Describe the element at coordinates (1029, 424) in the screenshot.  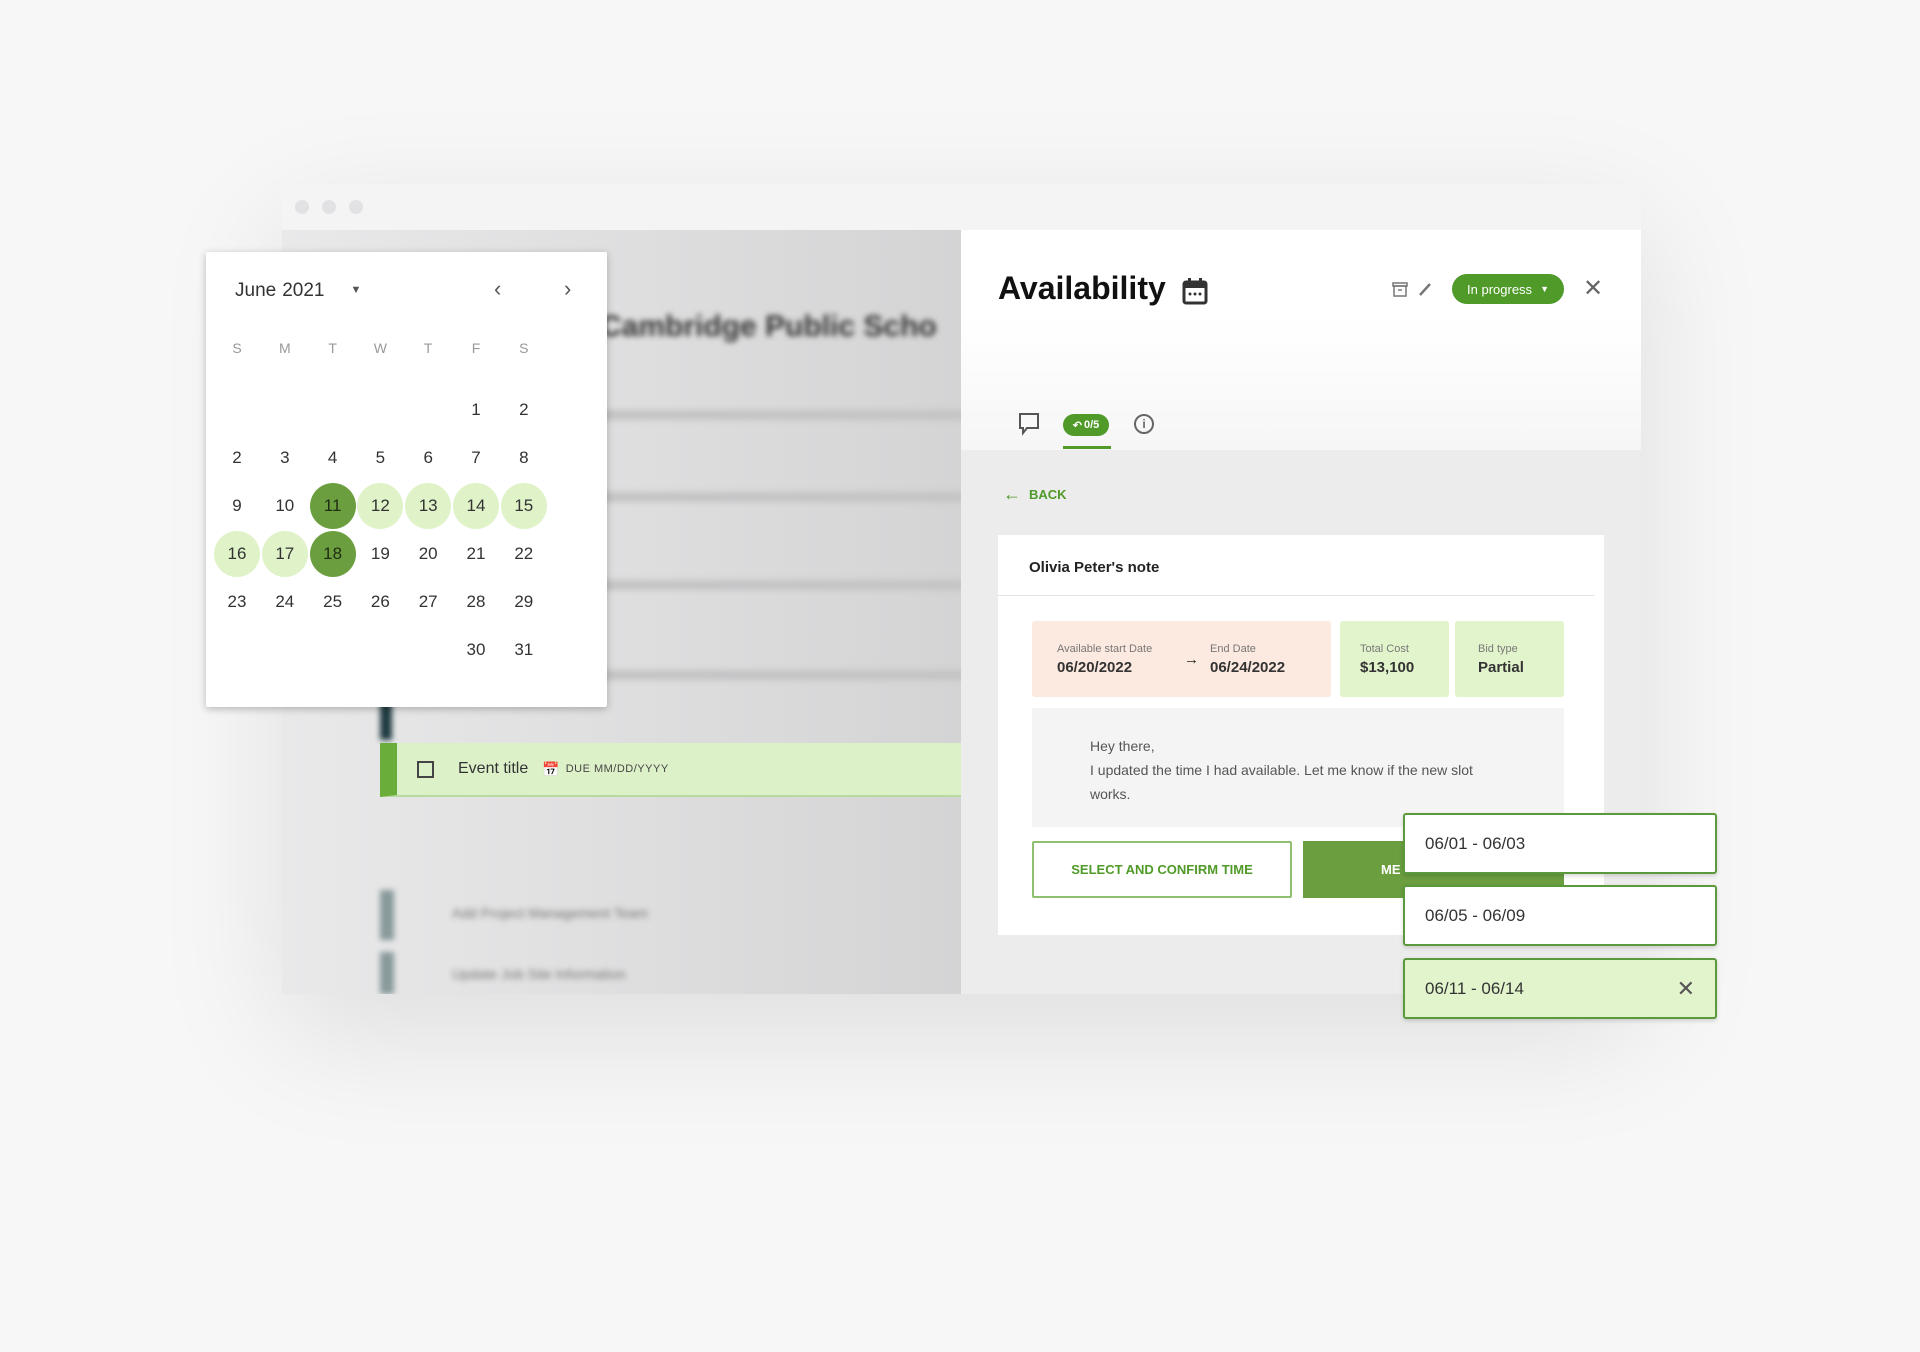
I see `comment-icon` at that location.